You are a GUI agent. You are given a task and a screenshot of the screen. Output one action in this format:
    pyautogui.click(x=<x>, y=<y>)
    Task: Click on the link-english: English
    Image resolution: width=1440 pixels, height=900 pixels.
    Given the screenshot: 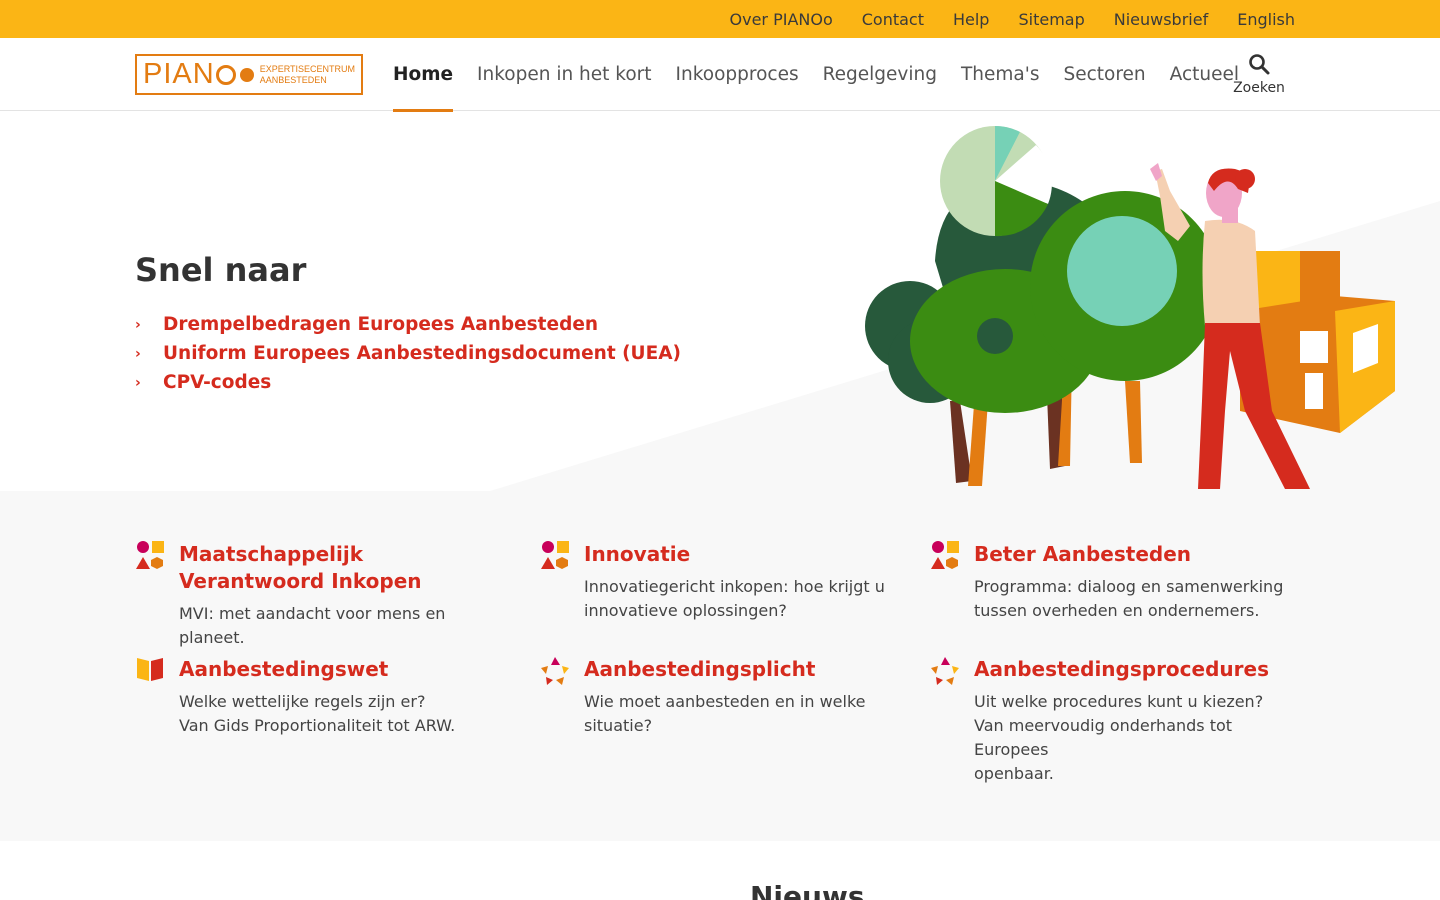 What is the action you would take?
    pyautogui.click(x=1266, y=19)
    